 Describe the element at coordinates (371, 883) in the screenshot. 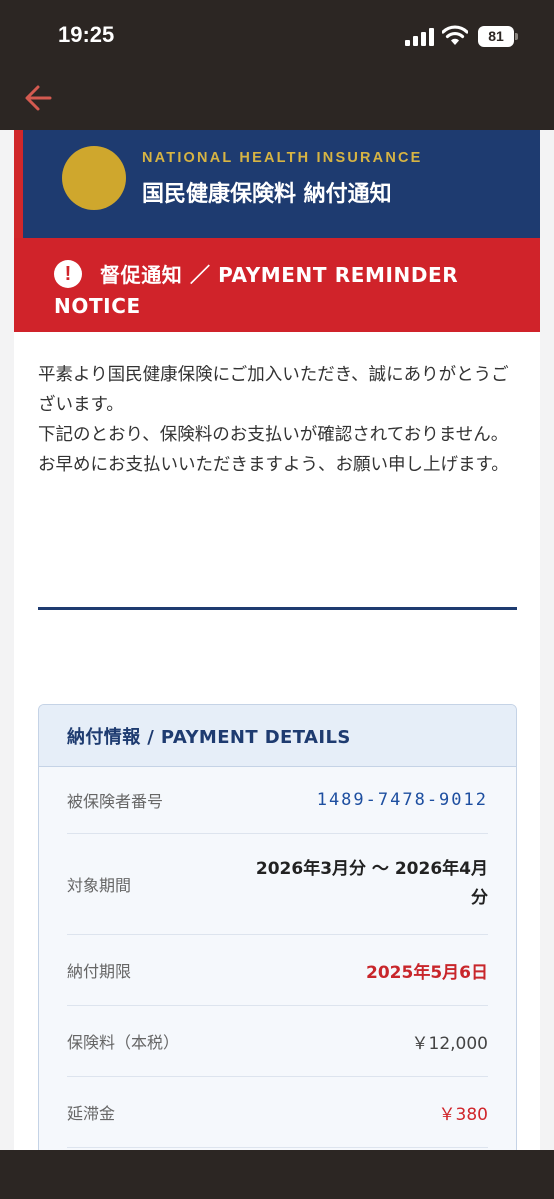

I see `period-value: 2026年3月分 〜 2026年4月分` at that location.